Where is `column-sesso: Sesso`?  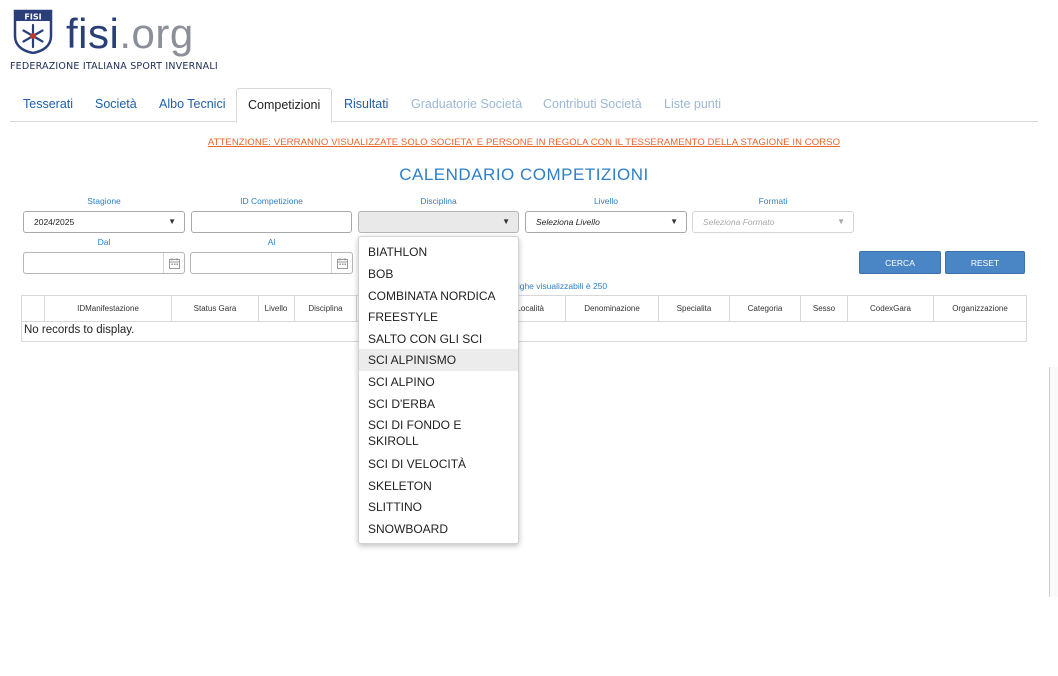 column-sesso: Sesso is located at coordinates (823, 308).